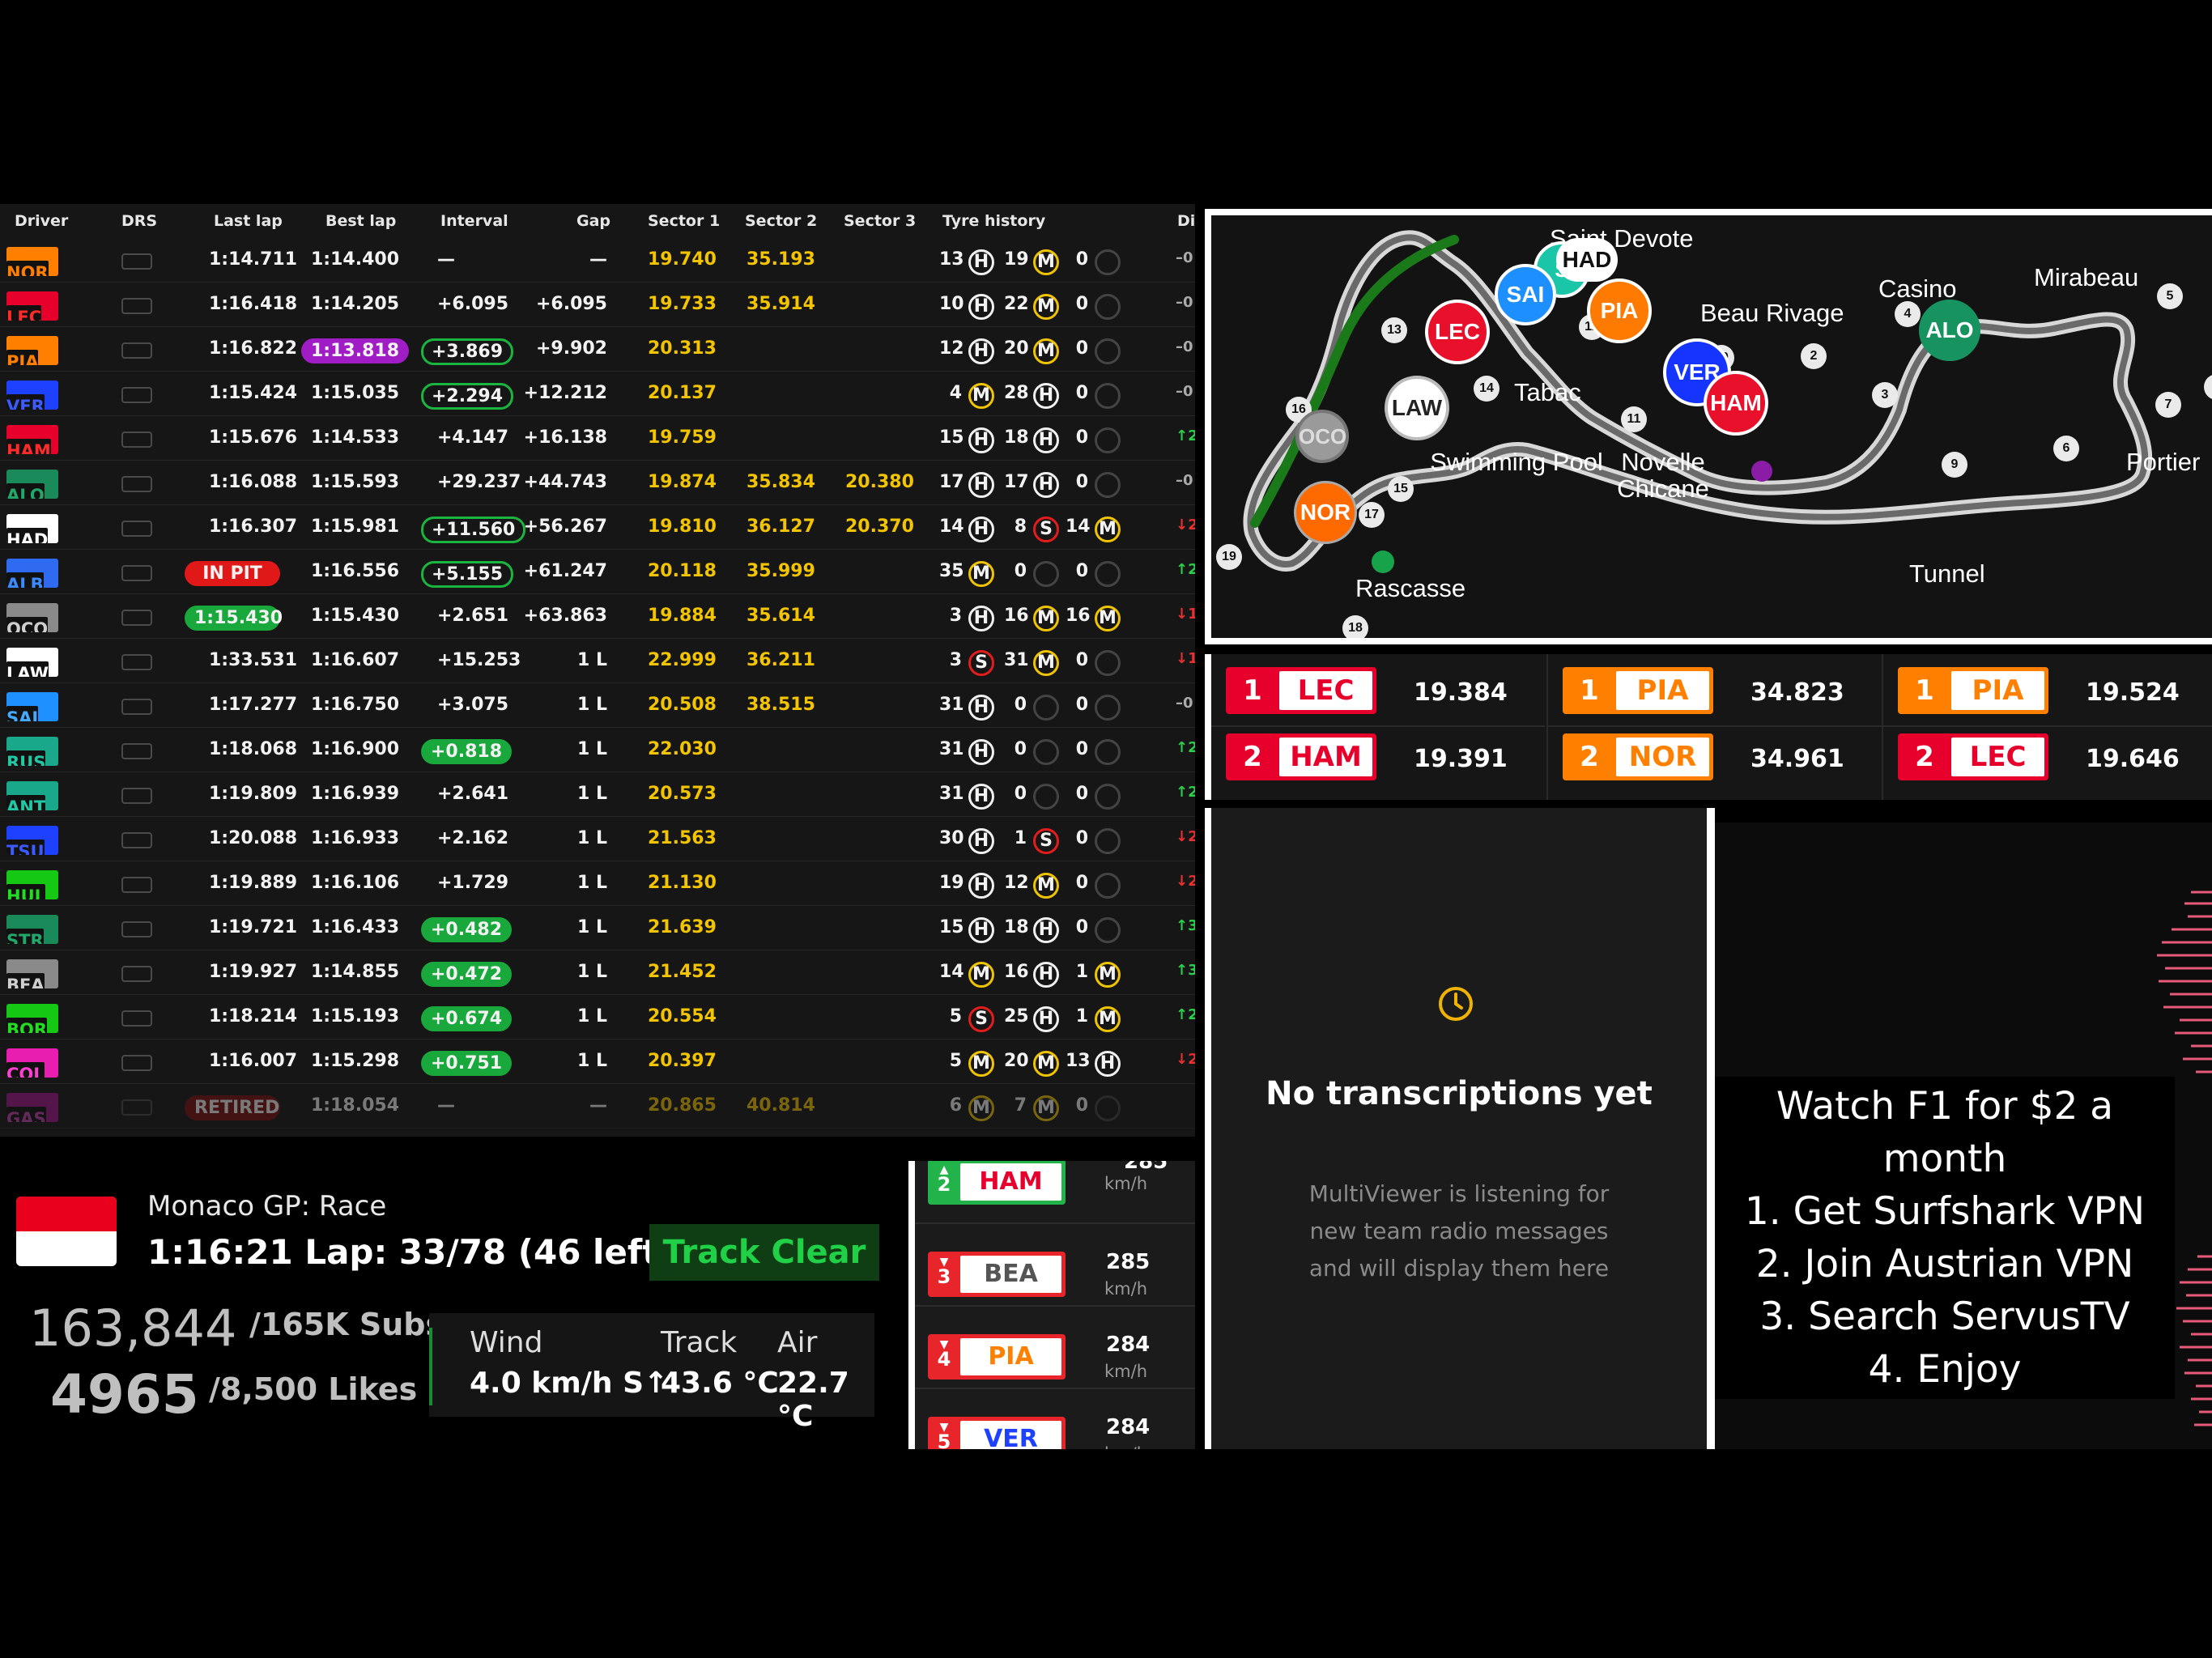  Describe the element at coordinates (32, 662) in the screenshot. I see `driver-badge: 10LAW` at that location.